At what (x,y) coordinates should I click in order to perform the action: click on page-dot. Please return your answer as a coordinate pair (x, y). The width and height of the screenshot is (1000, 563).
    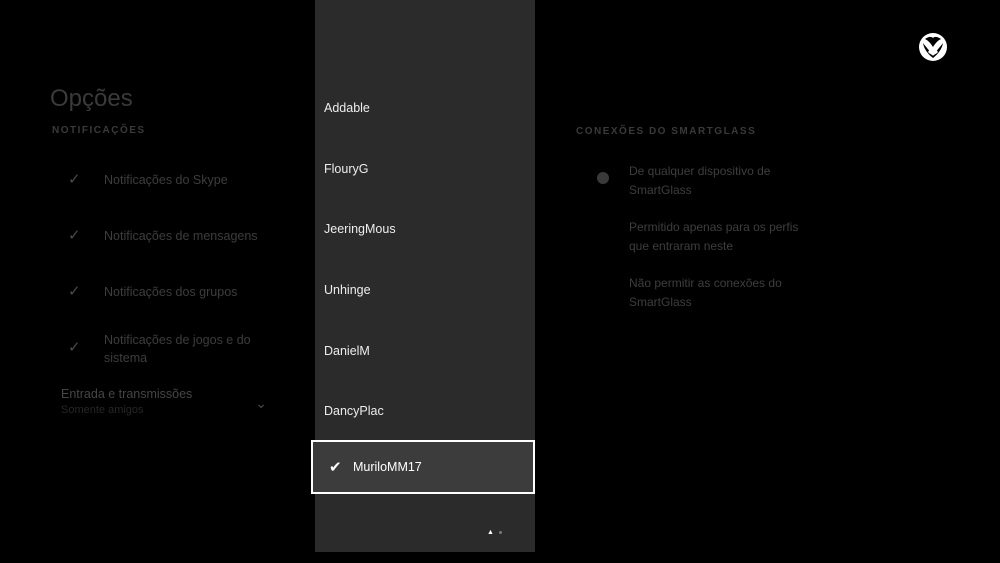
    Looking at the image, I should click on (500, 532).